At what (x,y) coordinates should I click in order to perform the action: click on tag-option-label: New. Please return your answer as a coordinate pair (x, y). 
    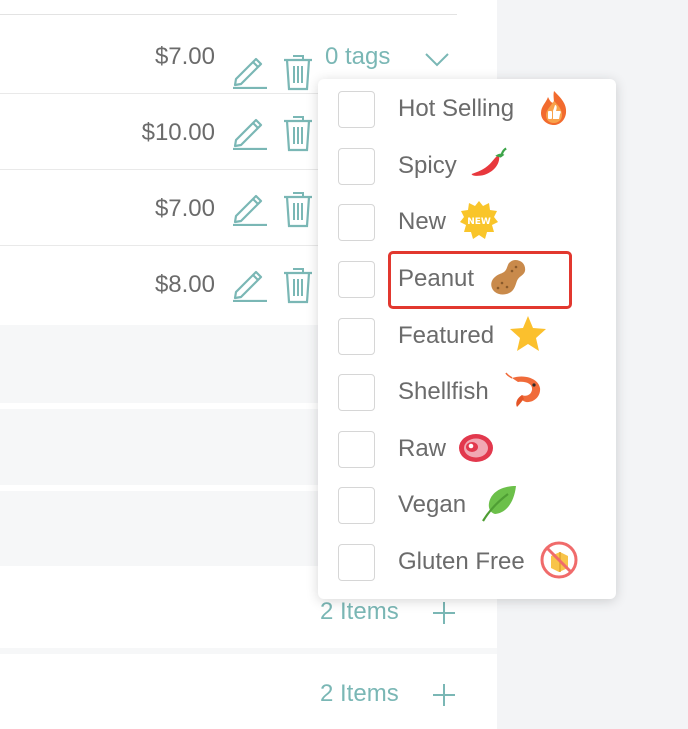
    Looking at the image, I should click on (422, 221).